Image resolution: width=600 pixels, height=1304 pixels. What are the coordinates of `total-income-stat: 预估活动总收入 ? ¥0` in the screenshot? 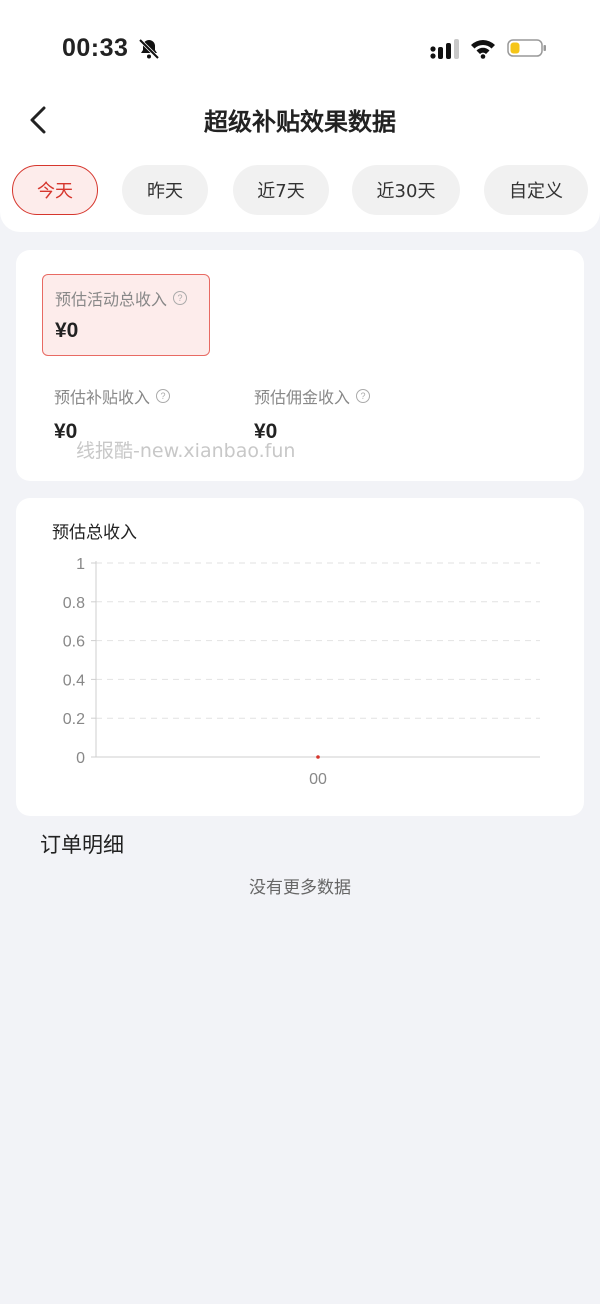 It's located at (126, 315).